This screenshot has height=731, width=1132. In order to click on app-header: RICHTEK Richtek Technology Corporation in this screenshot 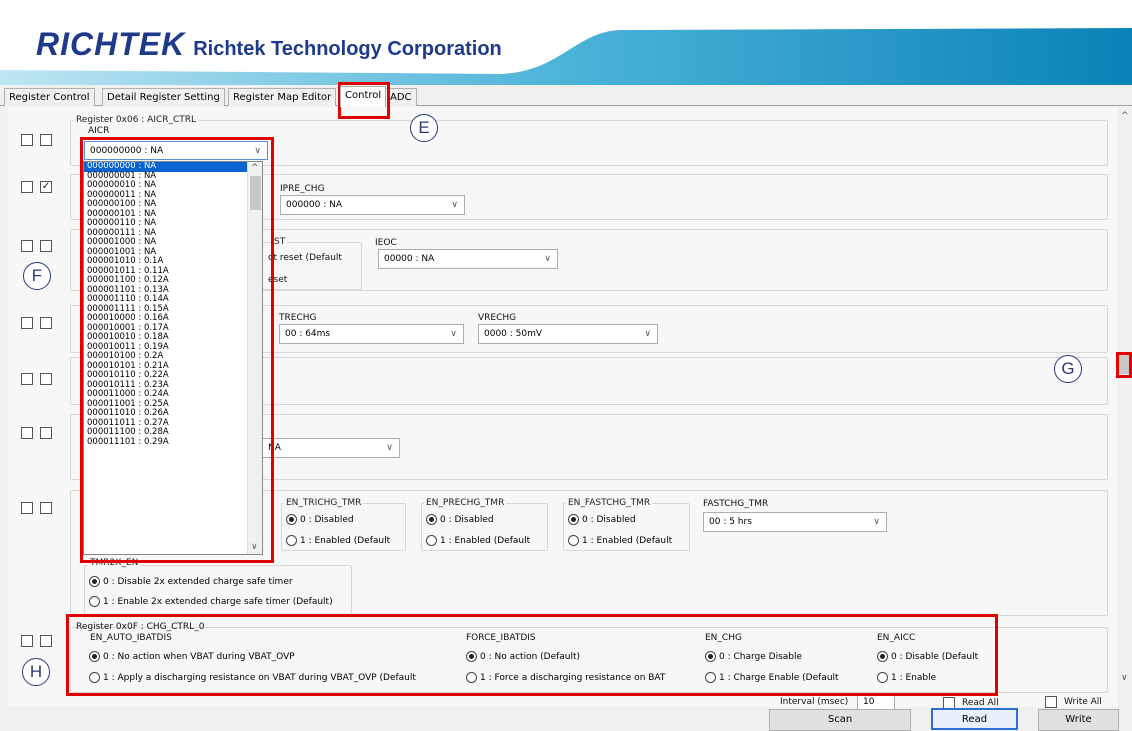, I will do `click(566, 42)`.